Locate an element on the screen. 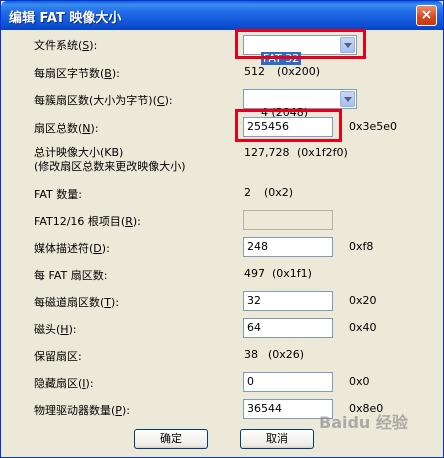 Image resolution: width=444 pixels, height=458 pixels. hidden-sectors-label: 隐藏扇区(I): is located at coordinates (64, 383).